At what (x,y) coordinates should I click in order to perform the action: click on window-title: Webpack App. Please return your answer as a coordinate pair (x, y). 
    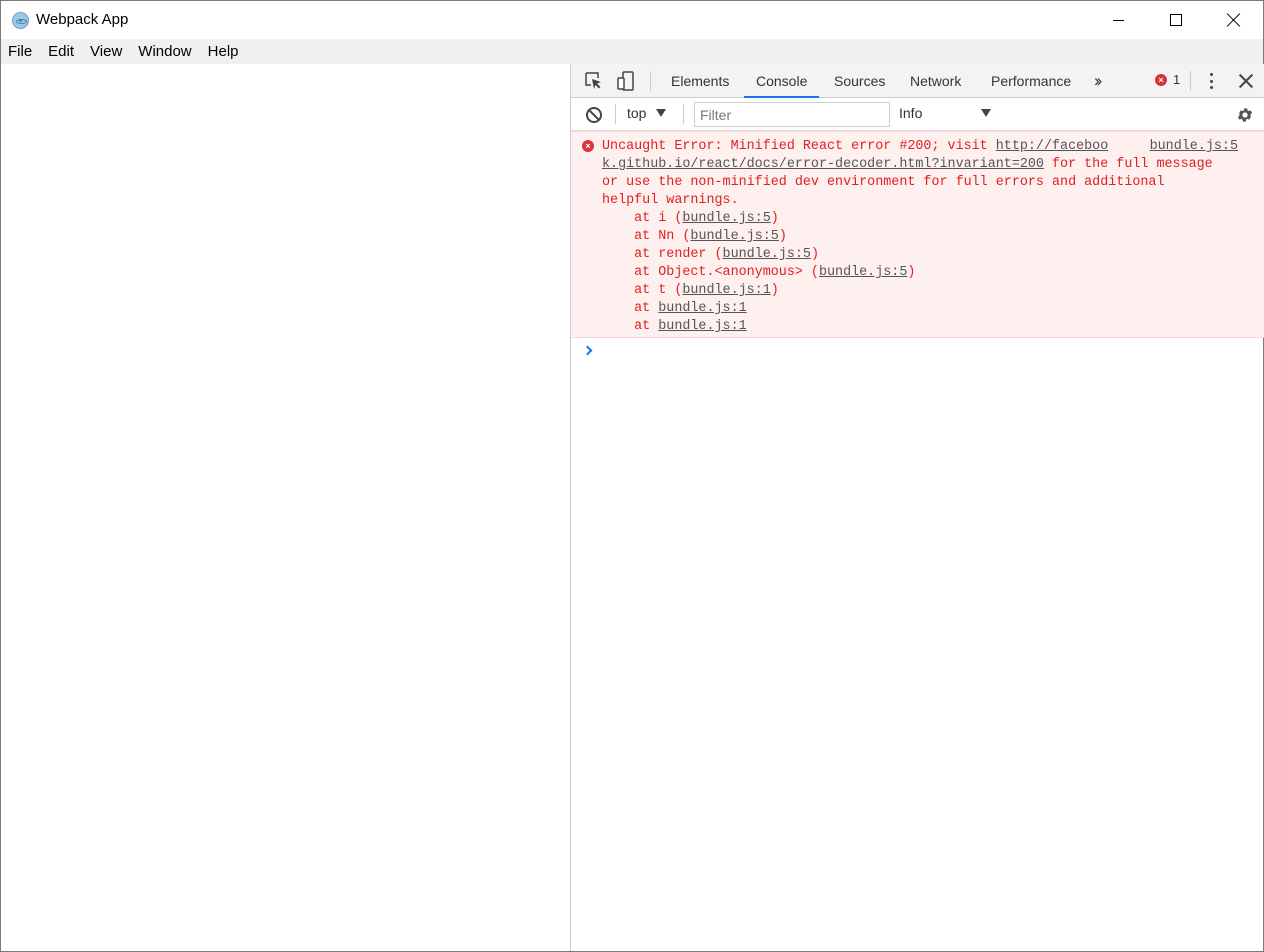
    Looking at the image, I should click on (82, 19).